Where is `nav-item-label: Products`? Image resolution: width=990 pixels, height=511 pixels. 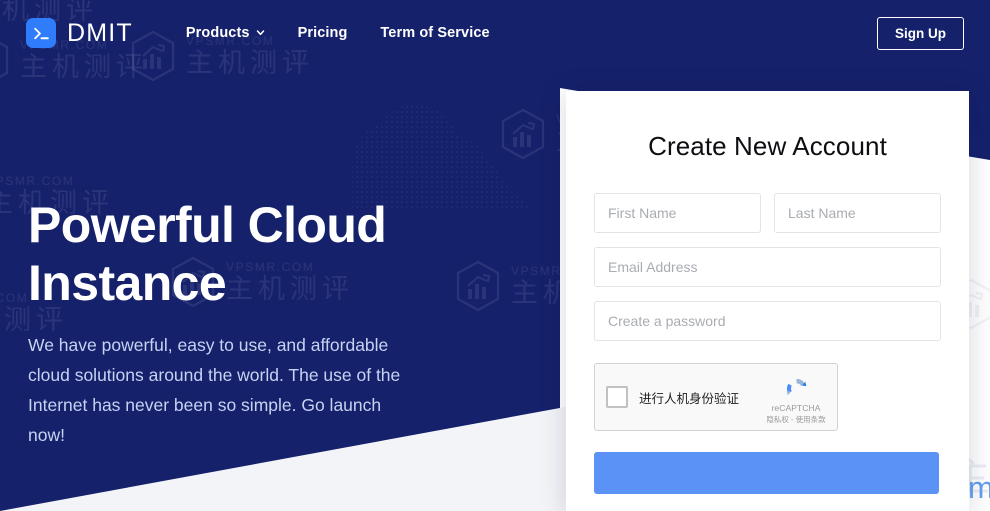
nav-item-label: Products is located at coordinates (217, 33).